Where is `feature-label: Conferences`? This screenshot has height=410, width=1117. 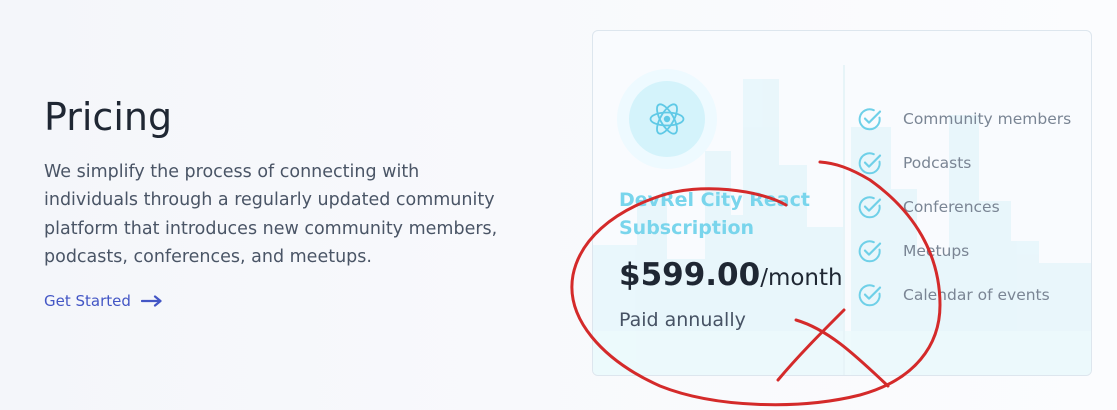
feature-label: Conferences is located at coordinates (951, 207).